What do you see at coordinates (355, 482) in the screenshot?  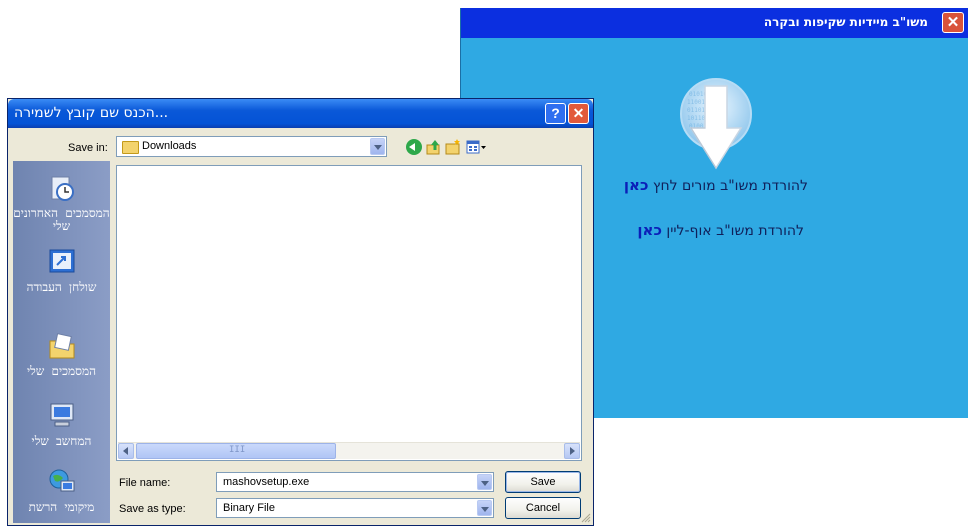 I see `file-name-field: mashovsetup.exe` at bounding box center [355, 482].